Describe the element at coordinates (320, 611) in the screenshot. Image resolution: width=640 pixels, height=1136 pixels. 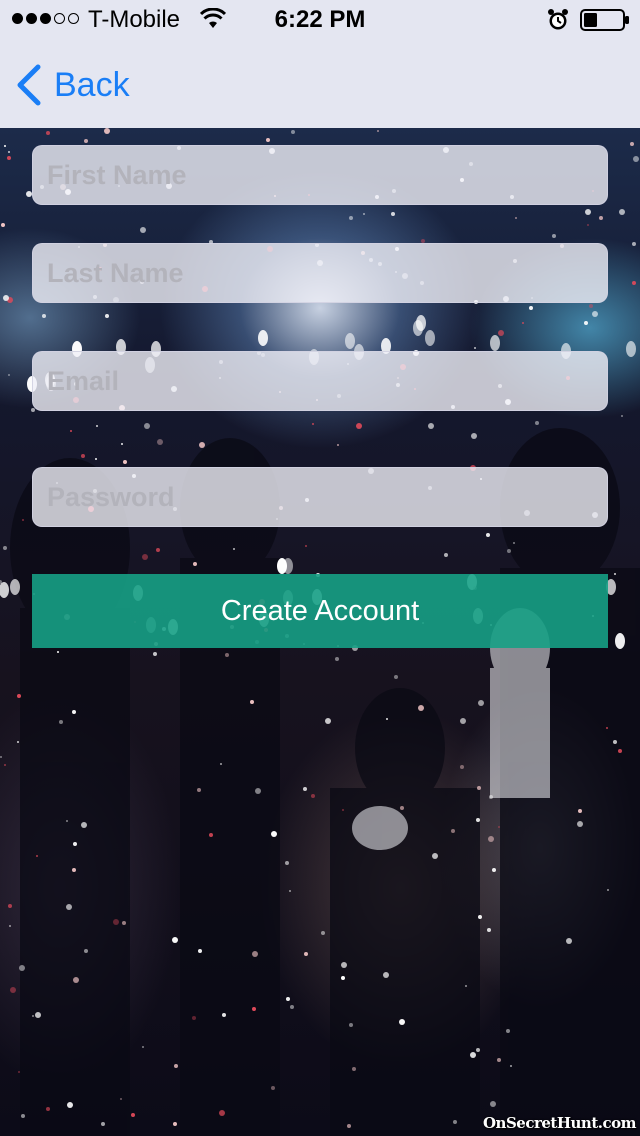
I see `create-account-button: Create Account` at that location.